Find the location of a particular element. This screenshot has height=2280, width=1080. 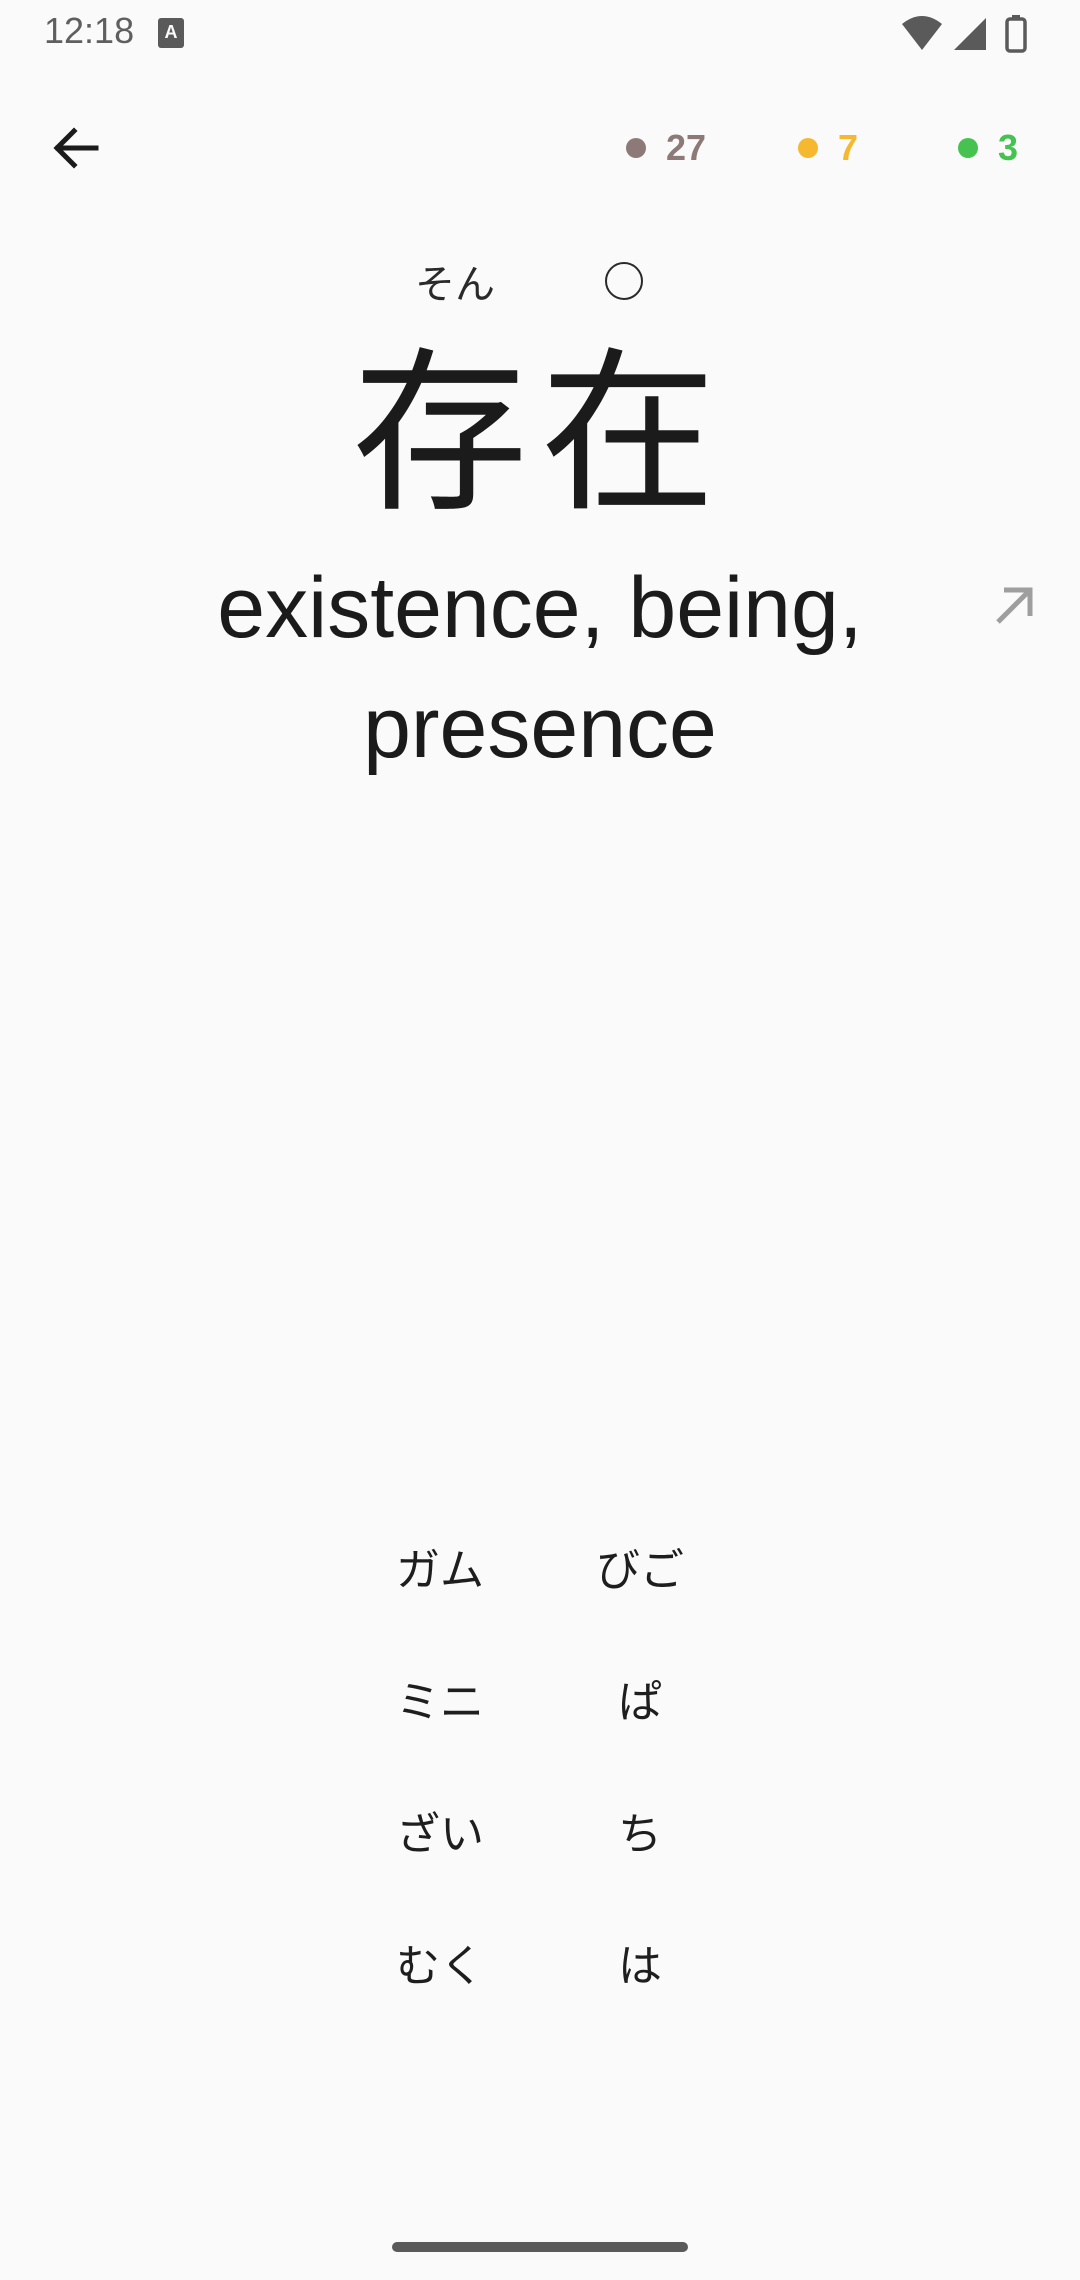

notification-a-icon: A is located at coordinates (171, 33).